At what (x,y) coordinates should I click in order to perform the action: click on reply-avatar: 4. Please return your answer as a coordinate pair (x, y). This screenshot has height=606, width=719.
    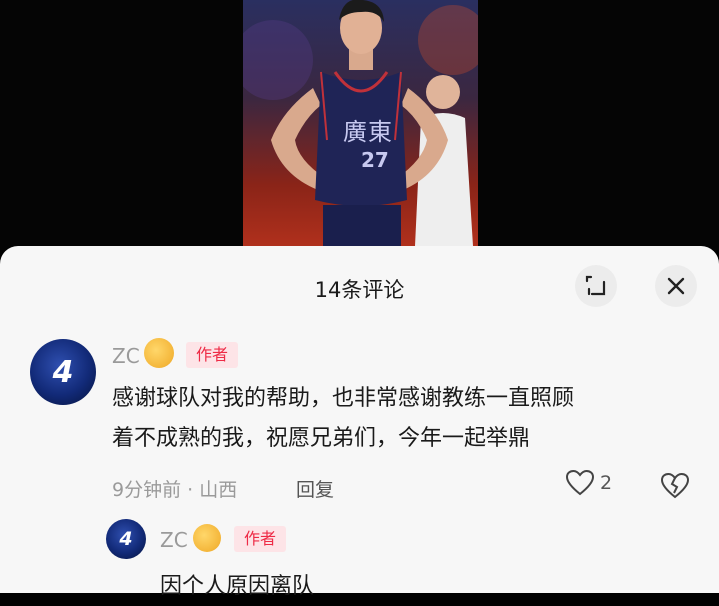
    Looking at the image, I should click on (126, 539).